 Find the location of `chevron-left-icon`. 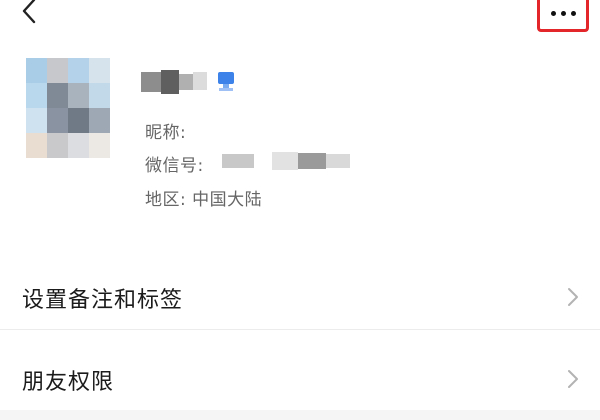

chevron-left-icon is located at coordinates (29, 12).